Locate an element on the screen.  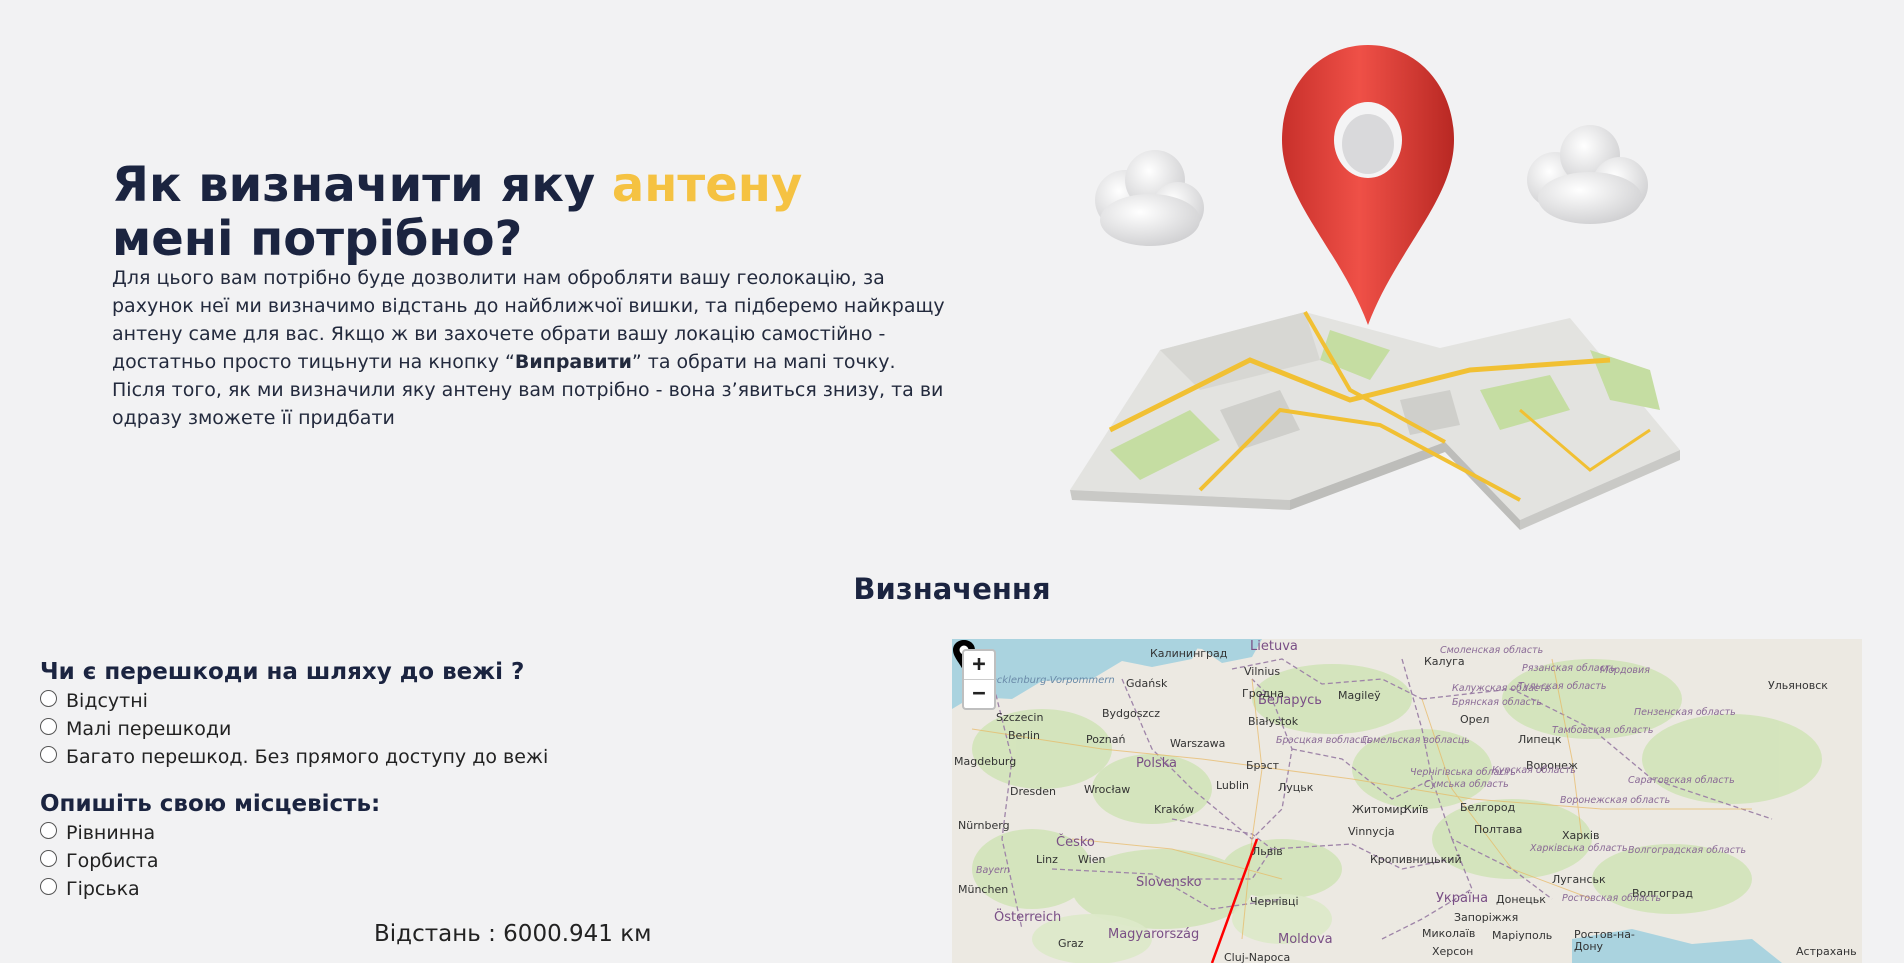
region-label: Саратовская область is located at coordinates (1681, 780).